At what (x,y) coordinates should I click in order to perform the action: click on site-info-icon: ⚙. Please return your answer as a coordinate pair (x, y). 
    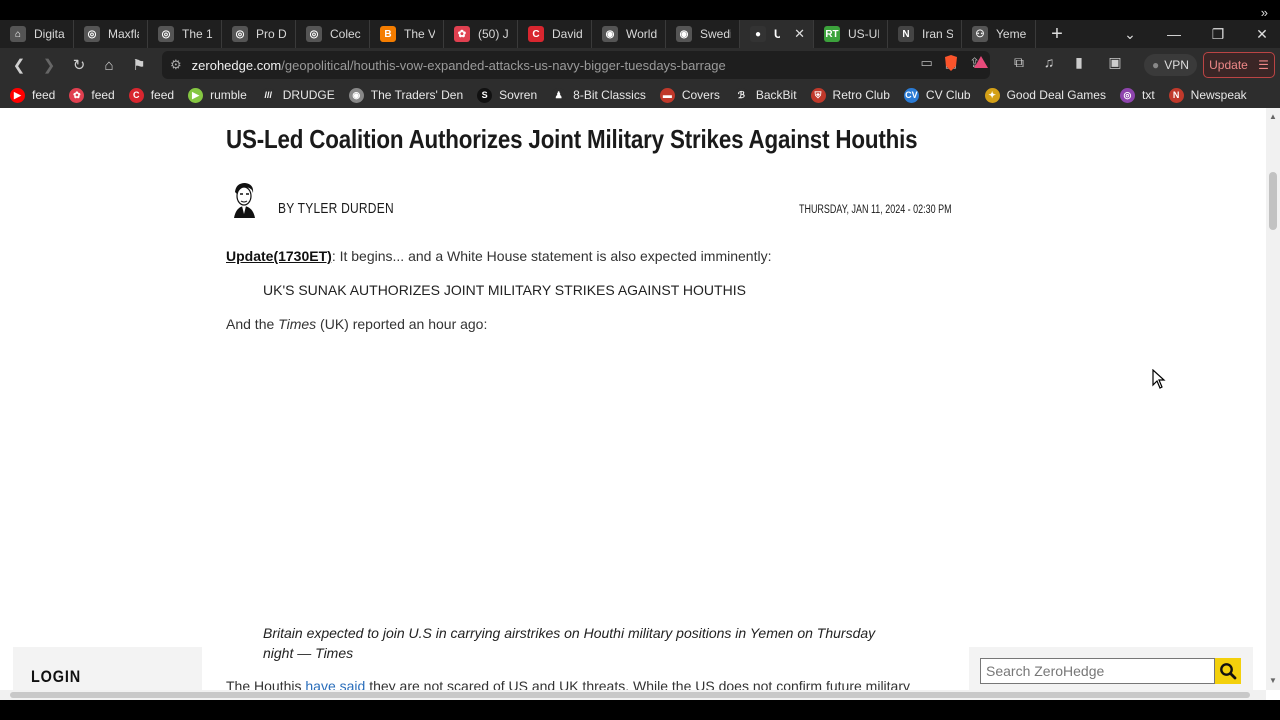
    Looking at the image, I should click on (176, 65).